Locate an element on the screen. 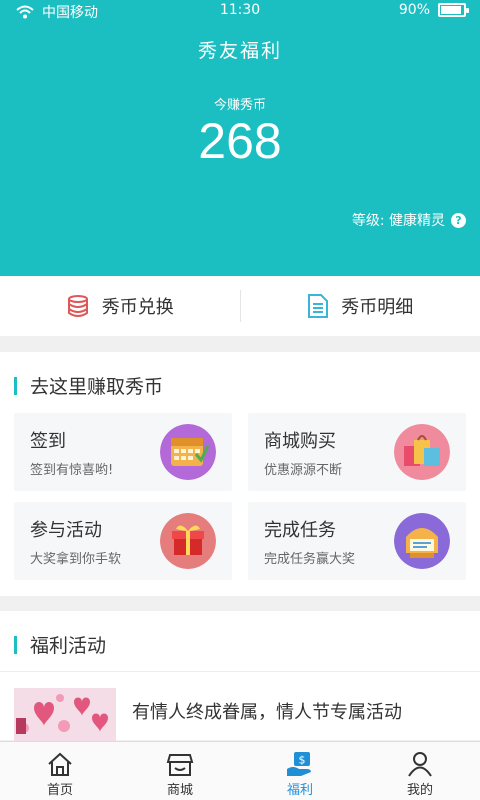 This screenshot has height=800, width=480. card-title: 商城购买 is located at coordinates (300, 441).